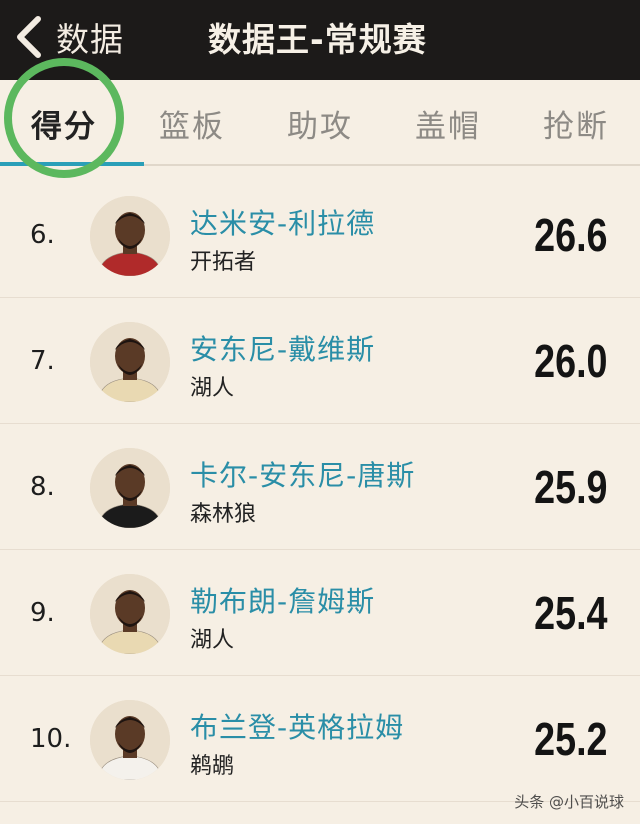 This screenshot has width=640, height=824. Describe the element at coordinates (302, 474) in the screenshot. I see `player-name: 卡尔-安东尼-唐斯` at that location.